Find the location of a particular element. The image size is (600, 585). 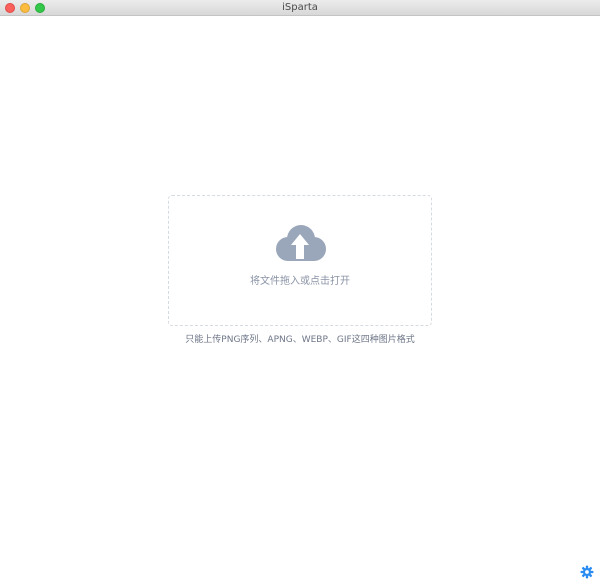

window-title: iSparta is located at coordinates (300, 7).